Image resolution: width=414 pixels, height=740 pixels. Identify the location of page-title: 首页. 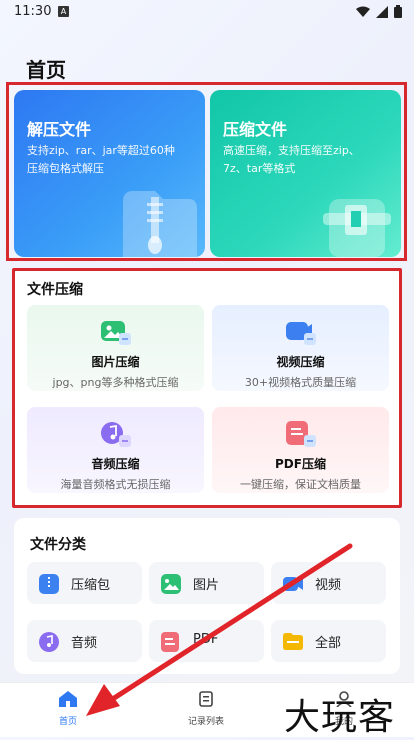
(46, 70).